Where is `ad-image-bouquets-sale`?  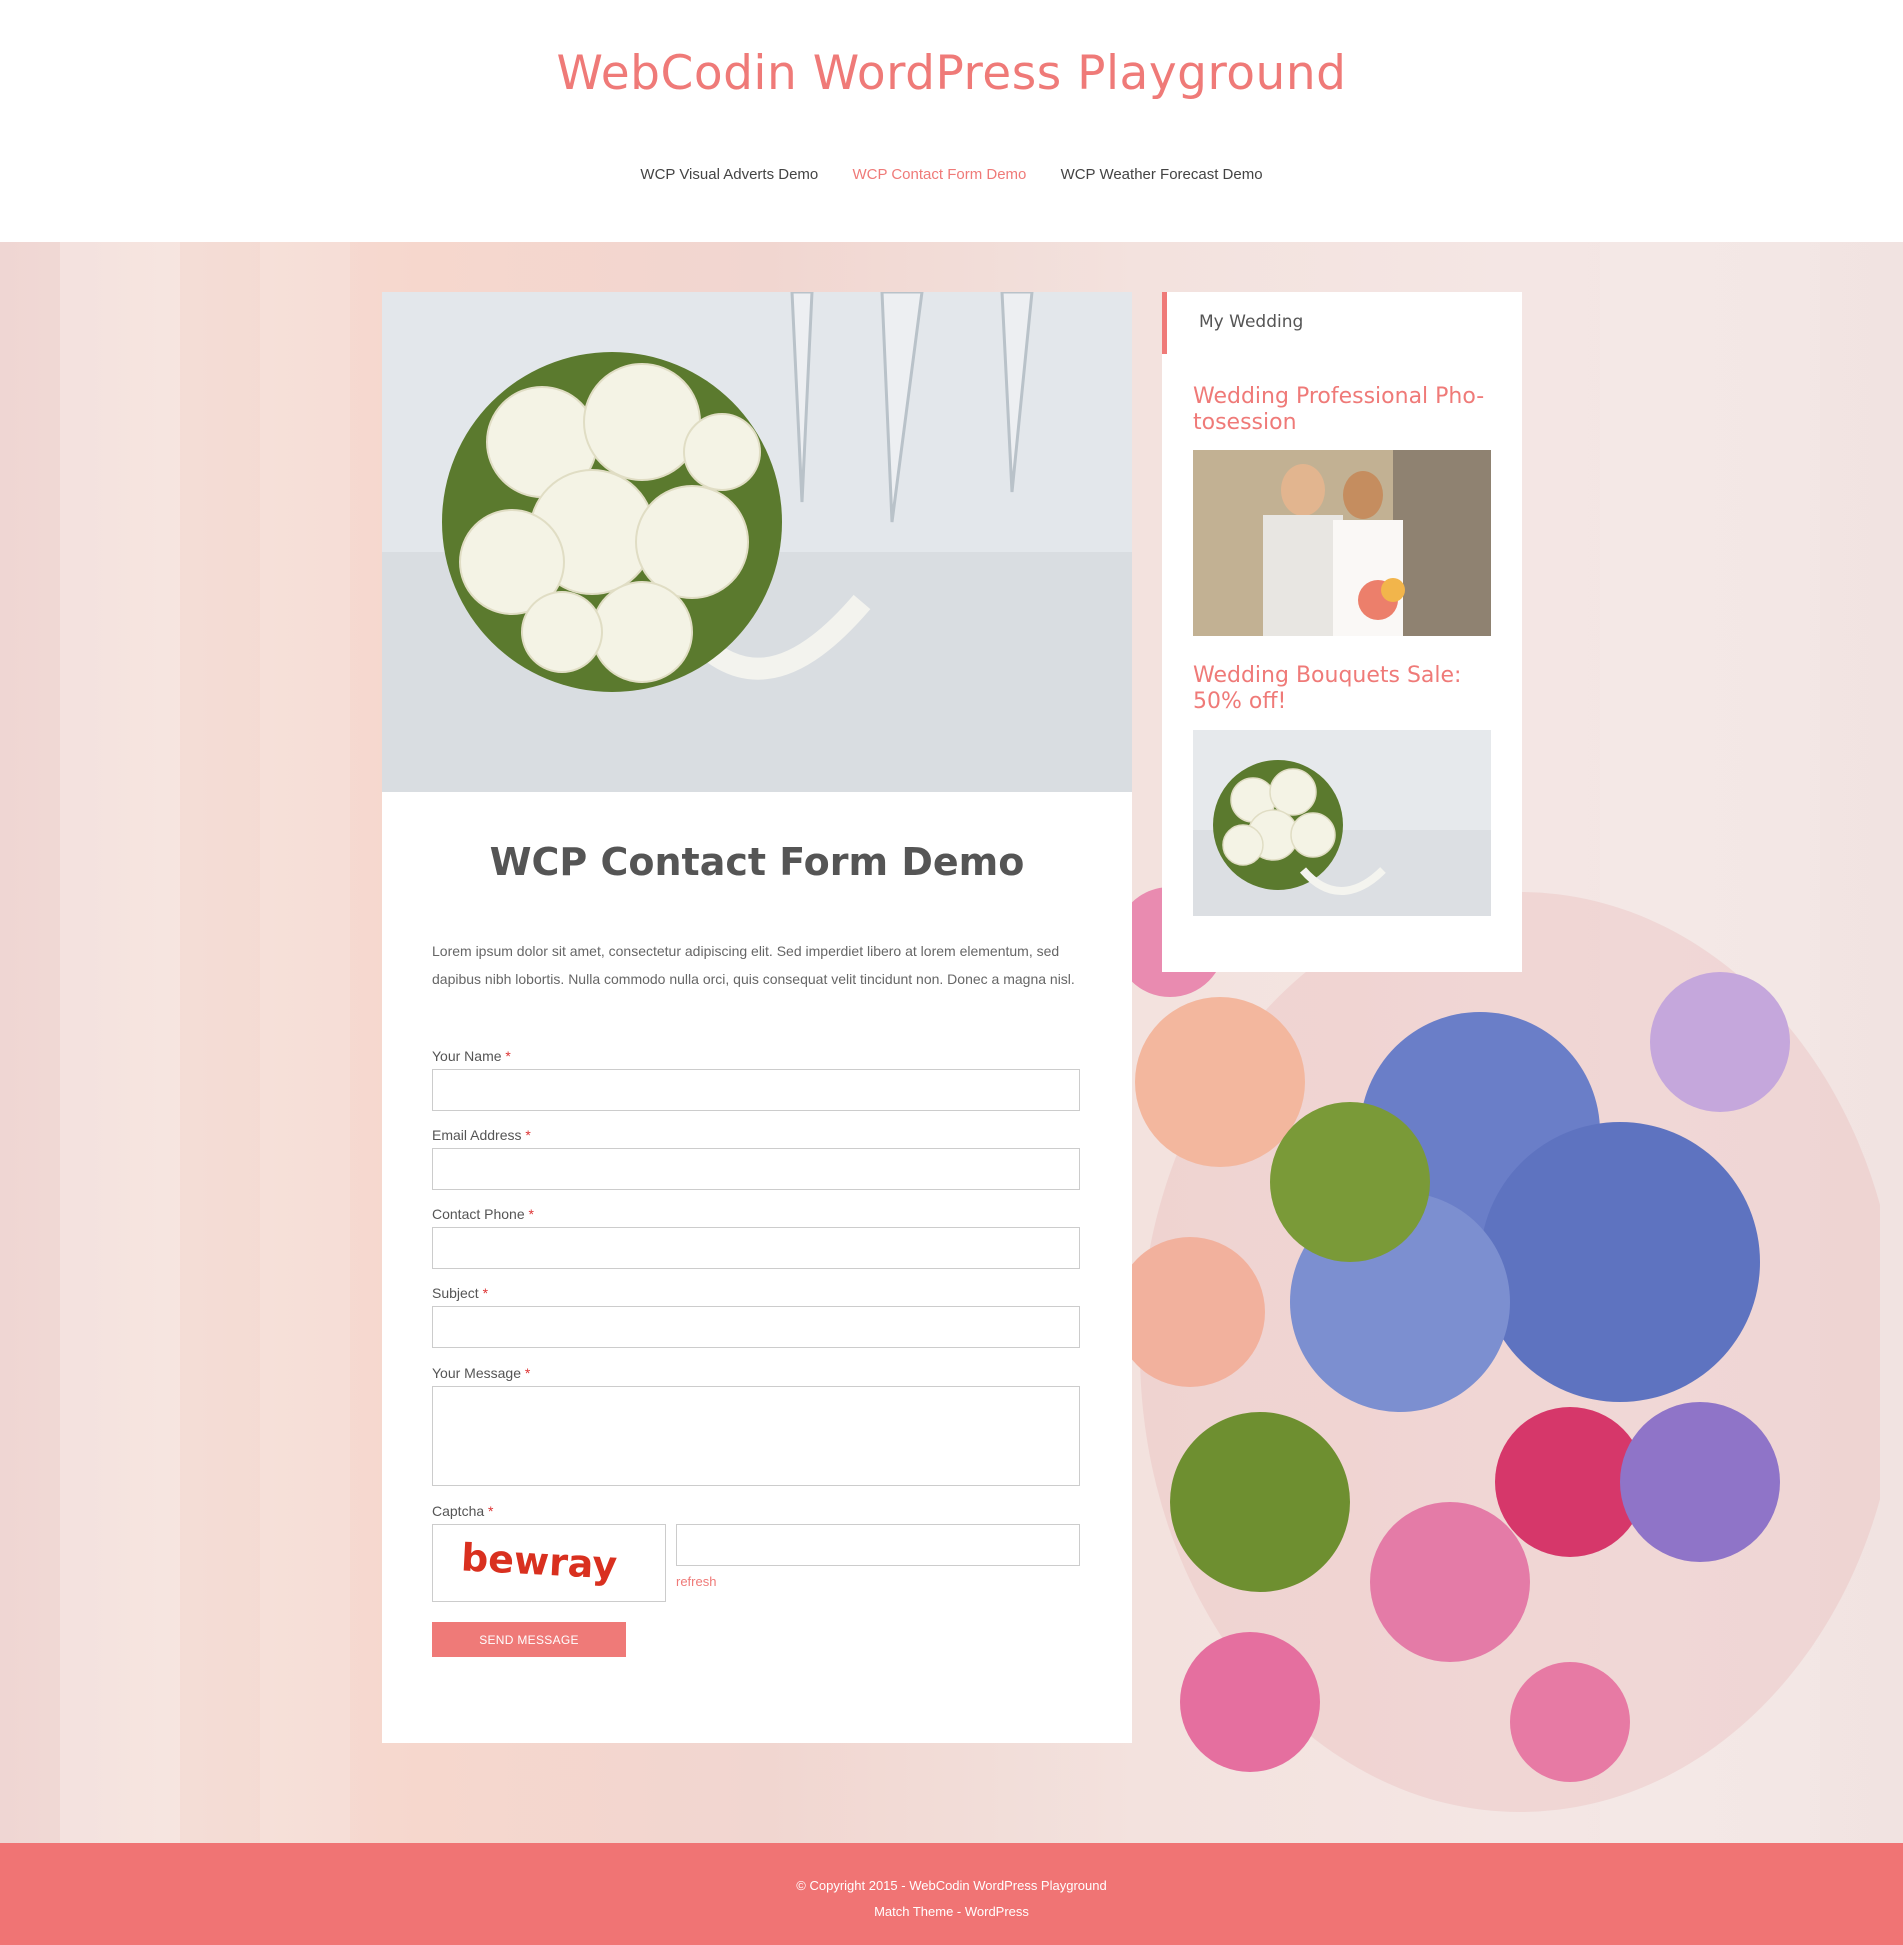 ad-image-bouquets-sale is located at coordinates (1342, 823).